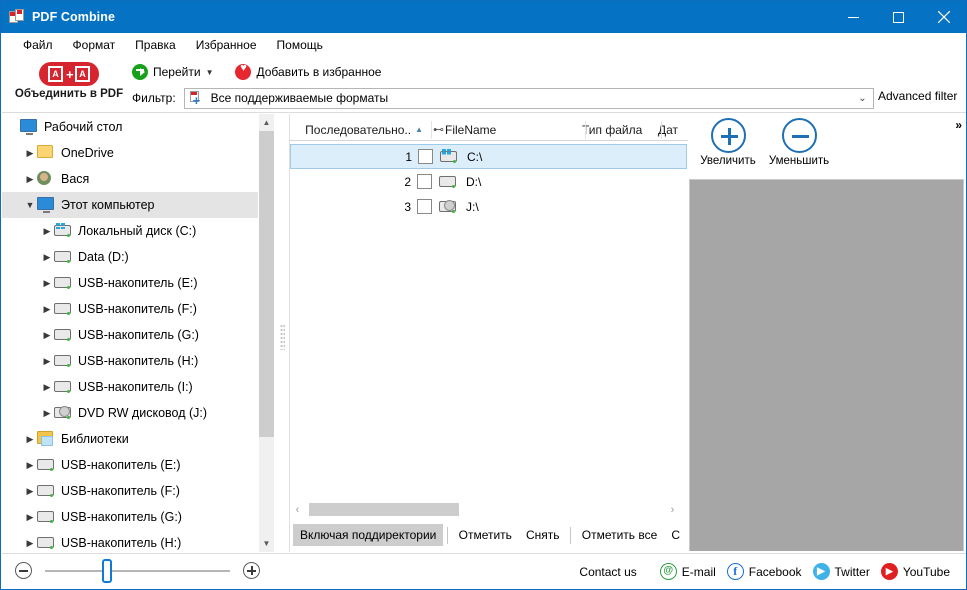 Image resolution: width=967 pixels, height=590 pixels. What do you see at coordinates (673, 130) in the screenshot?
I see `column-header-date: Дат` at bounding box center [673, 130].